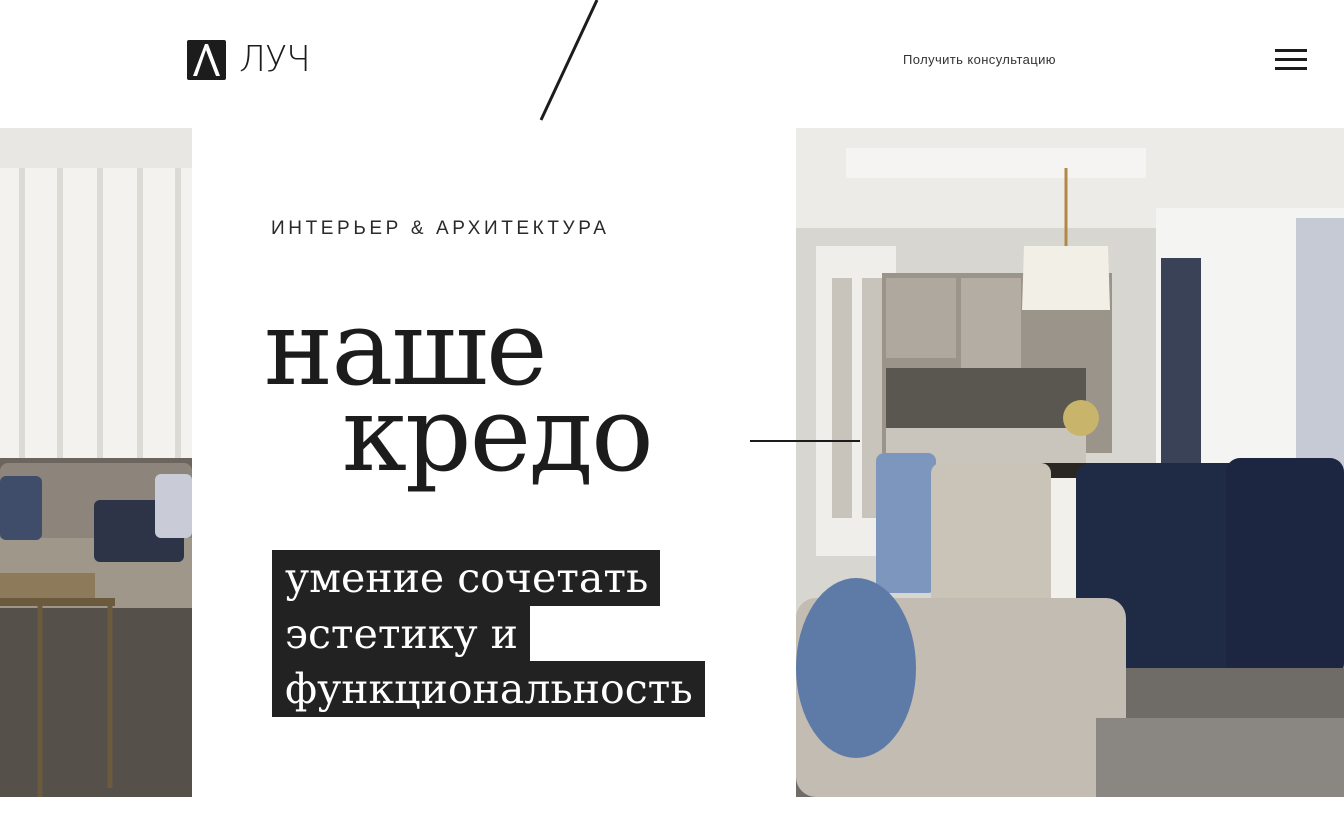 Image resolution: width=1344 pixels, height=840 pixels. I want to click on logo-text: ЛУЧ, so click(275, 59).